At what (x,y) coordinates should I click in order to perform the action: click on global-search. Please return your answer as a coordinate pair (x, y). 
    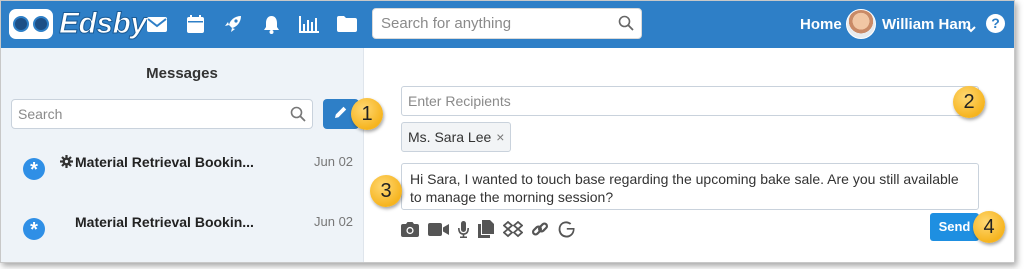
    Looking at the image, I should click on (507, 23).